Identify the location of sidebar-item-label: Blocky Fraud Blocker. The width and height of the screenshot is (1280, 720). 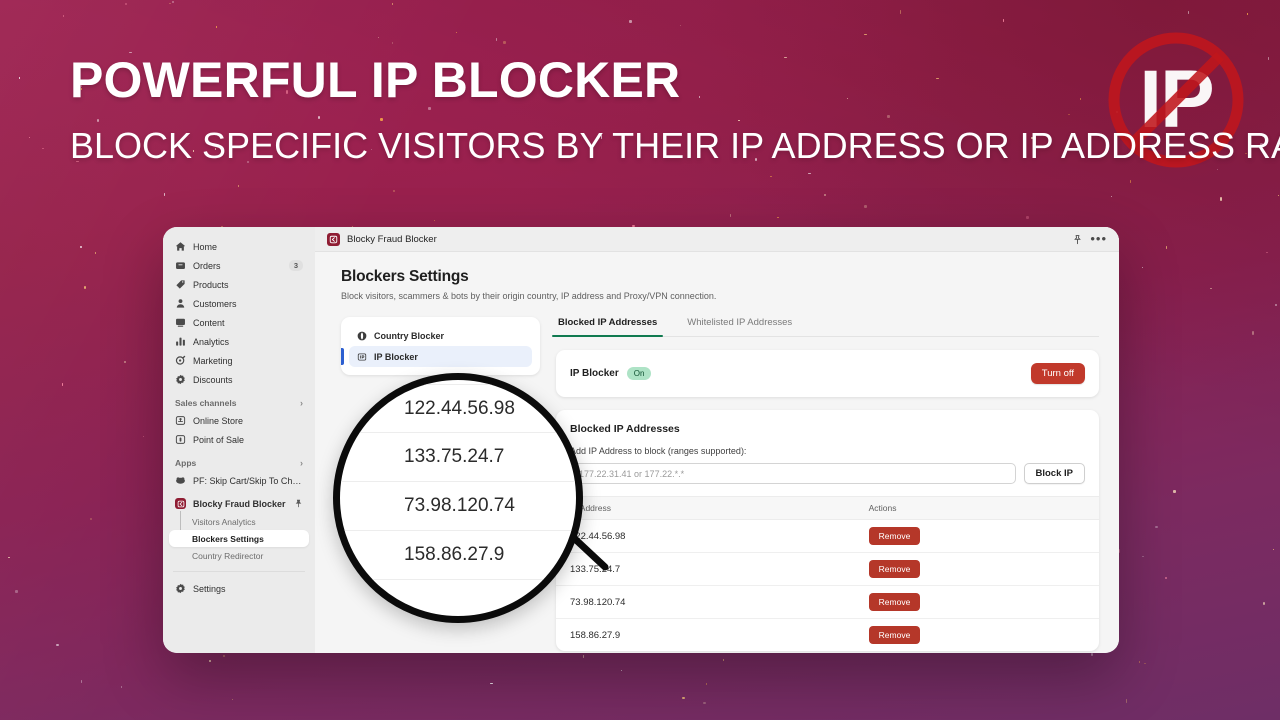
(239, 503).